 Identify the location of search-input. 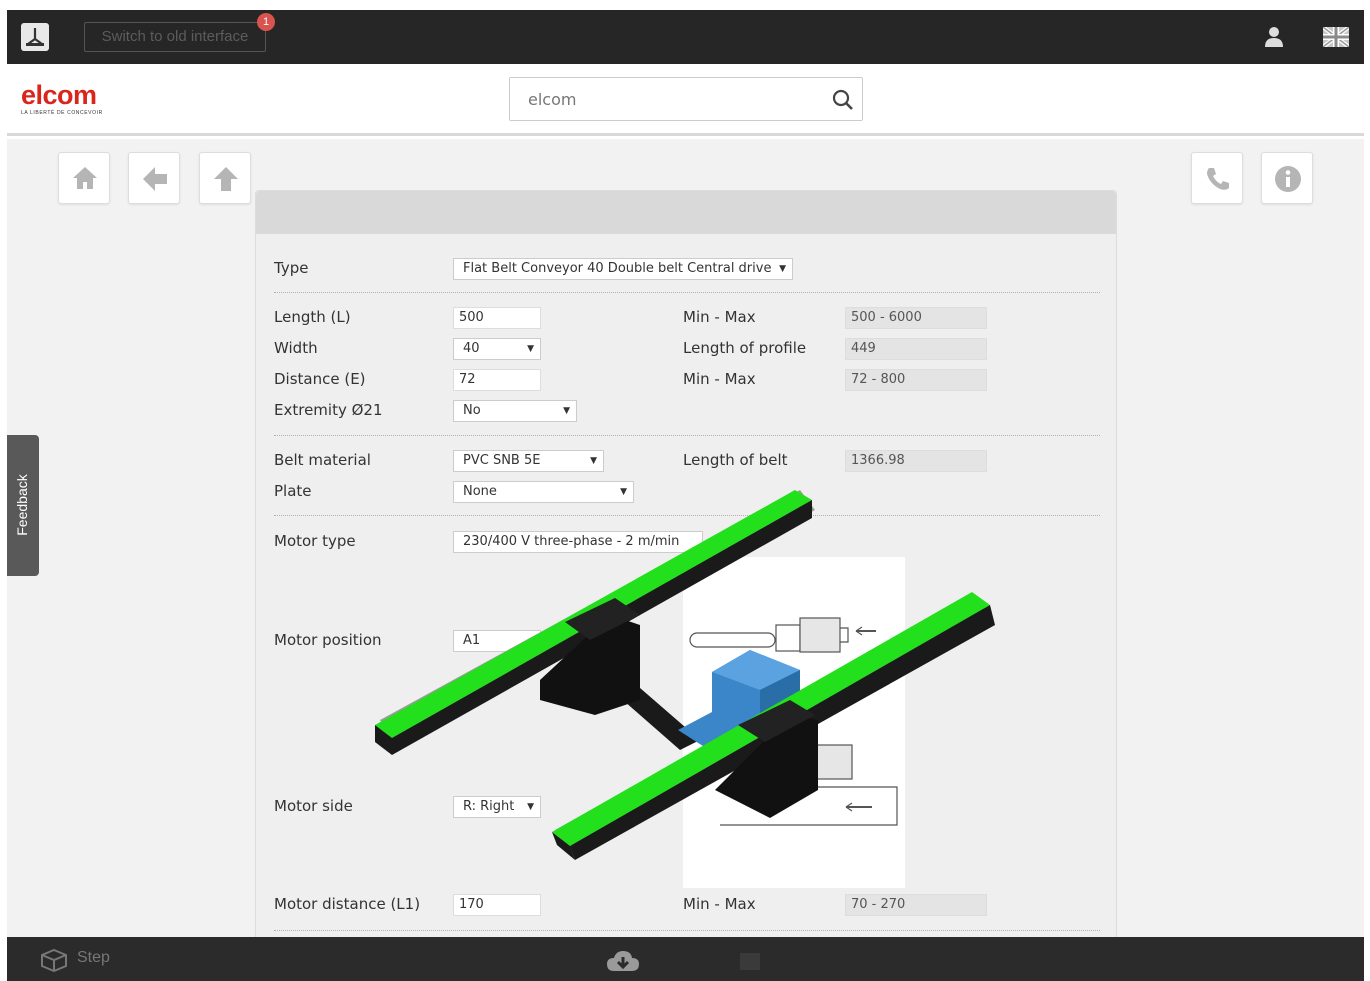
(665, 99).